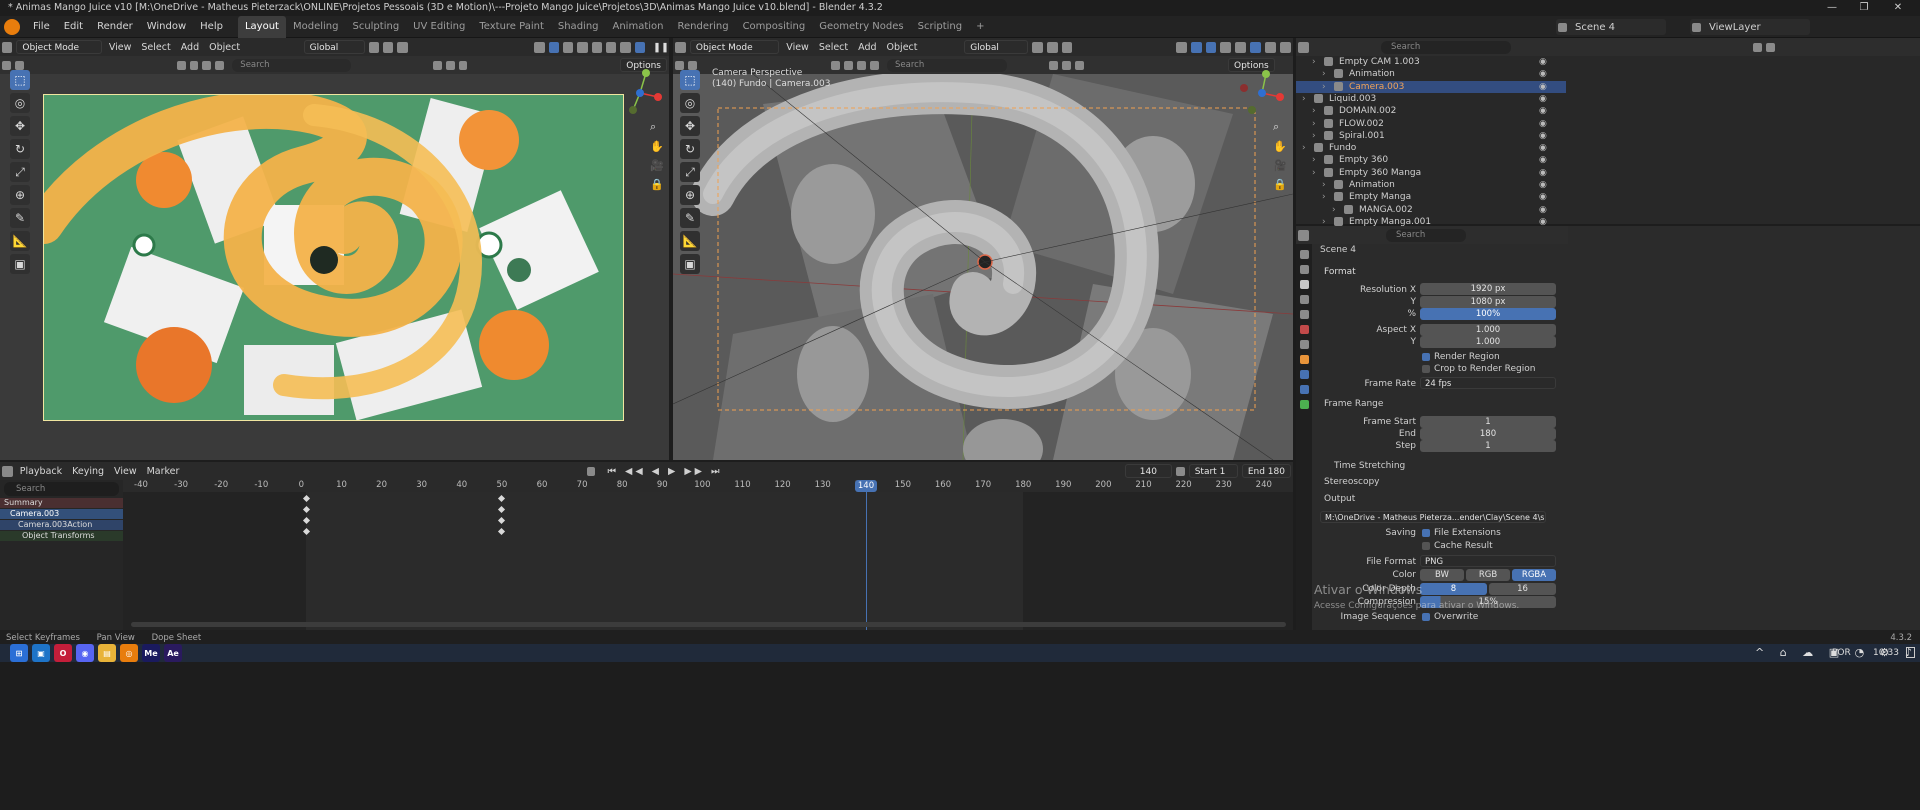  I want to click on outliner-row: › Camera.003 ◉, so click(1431, 86).